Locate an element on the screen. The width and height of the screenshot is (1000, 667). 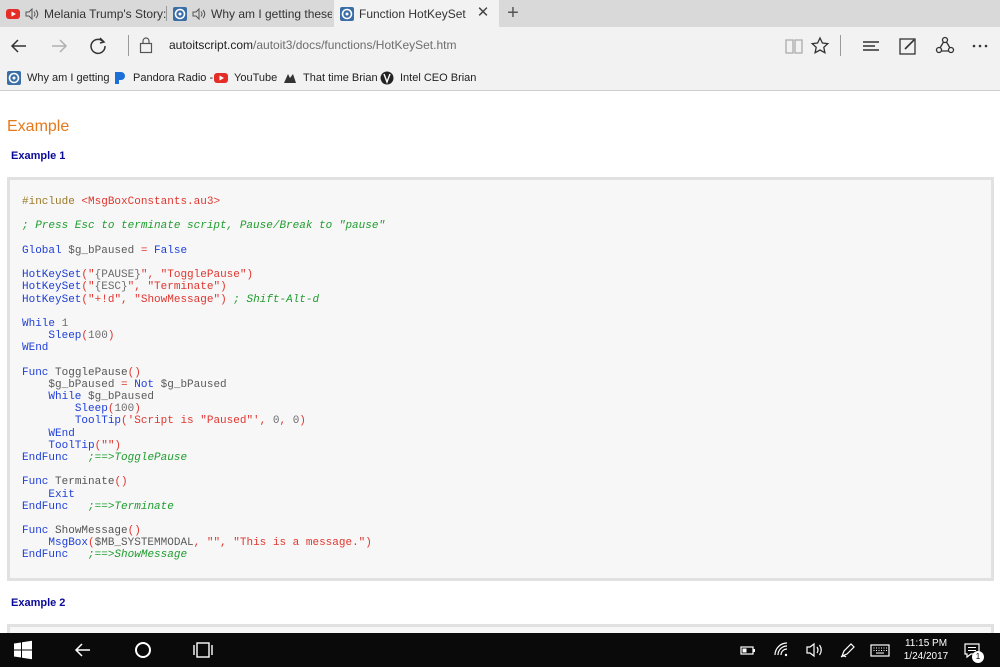
favorite-youtube: YouTube is located at coordinates (245, 77).